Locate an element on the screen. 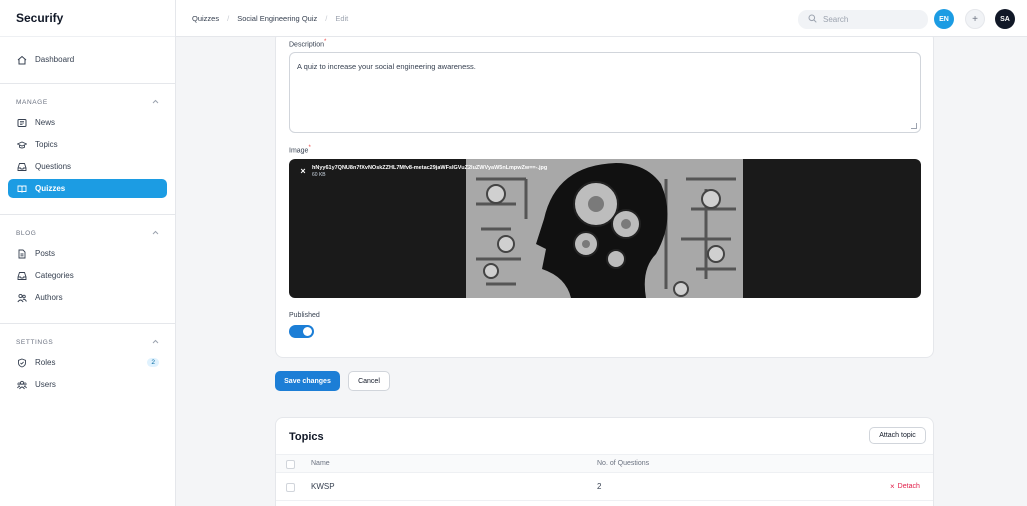 The image size is (1027, 506). search-icon is located at coordinates (815, 19).